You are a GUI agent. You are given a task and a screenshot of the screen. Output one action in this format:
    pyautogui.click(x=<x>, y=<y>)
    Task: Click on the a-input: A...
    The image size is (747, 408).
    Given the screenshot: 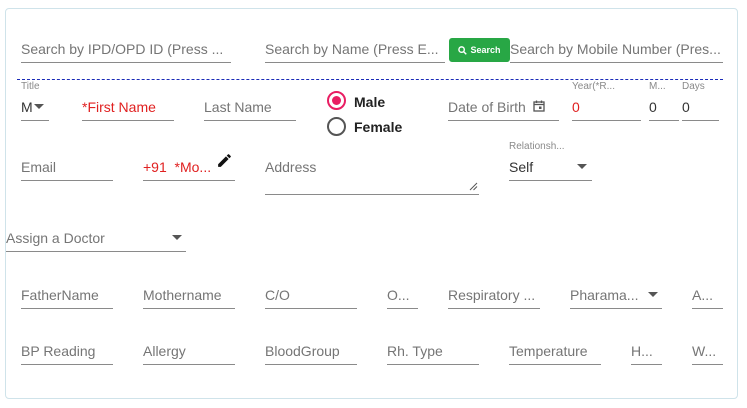 What is the action you would take?
    pyautogui.click(x=707, y=297)
    